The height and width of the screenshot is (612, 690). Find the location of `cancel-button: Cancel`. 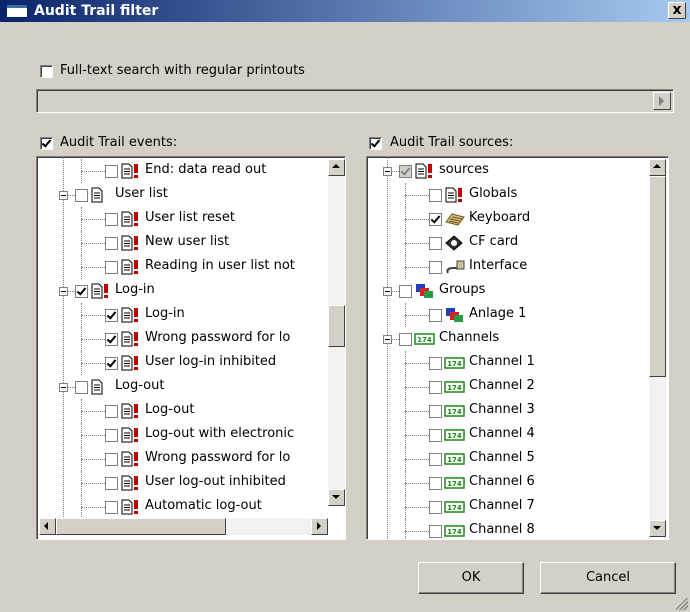

cancel-button: Cancel is located at coordinates (608, 578).